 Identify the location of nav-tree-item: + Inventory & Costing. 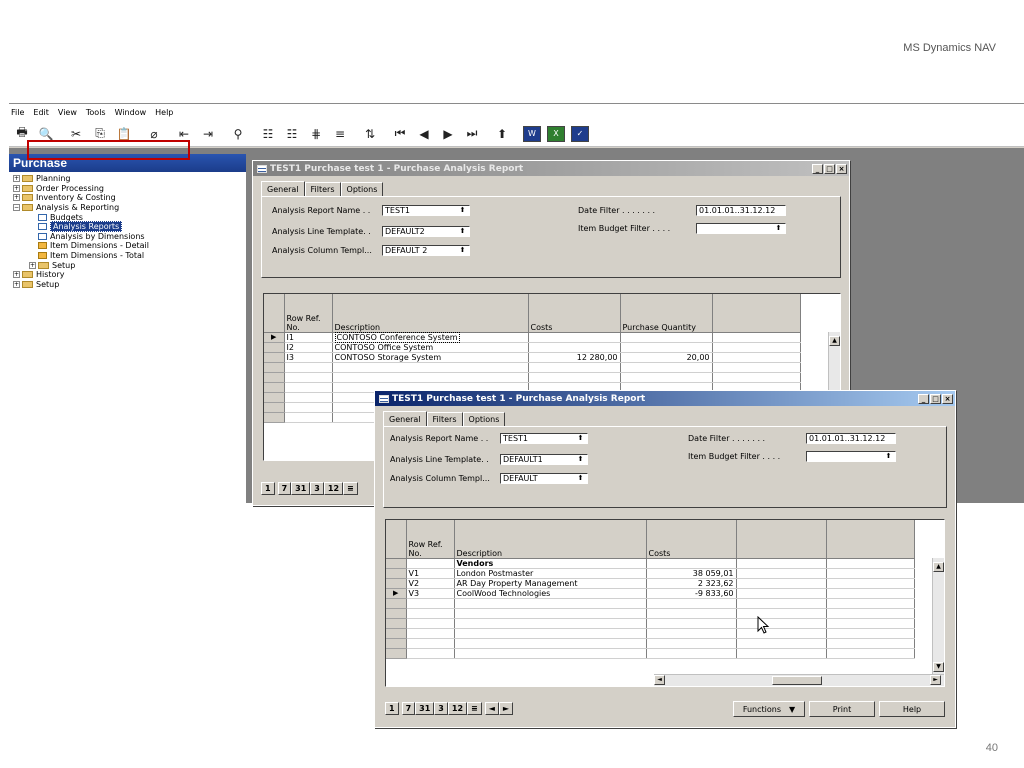
(127, 198).